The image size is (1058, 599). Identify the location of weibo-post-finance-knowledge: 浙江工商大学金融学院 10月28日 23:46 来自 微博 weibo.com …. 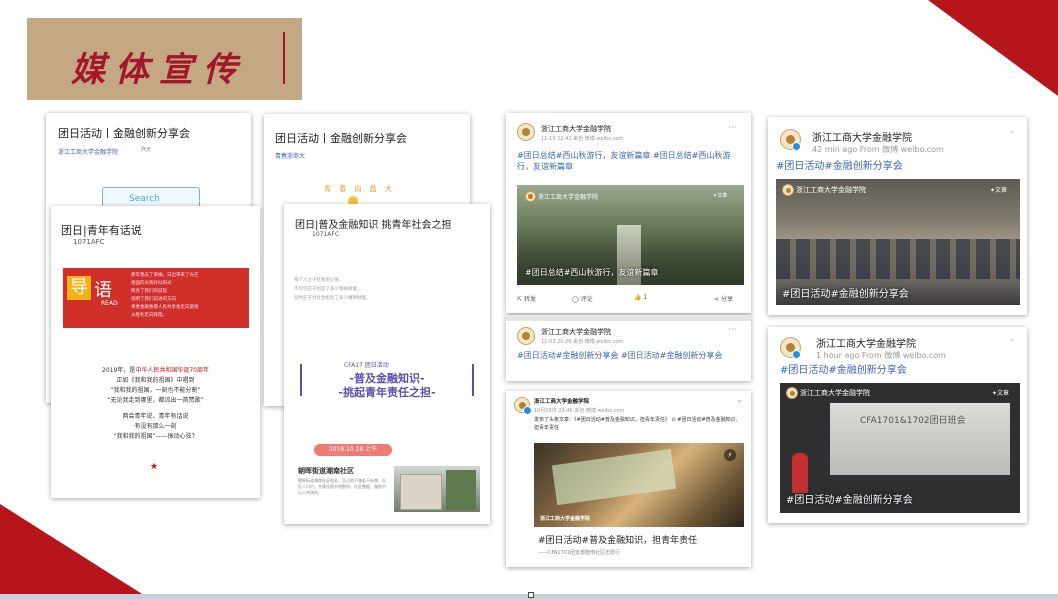
(628, 479).